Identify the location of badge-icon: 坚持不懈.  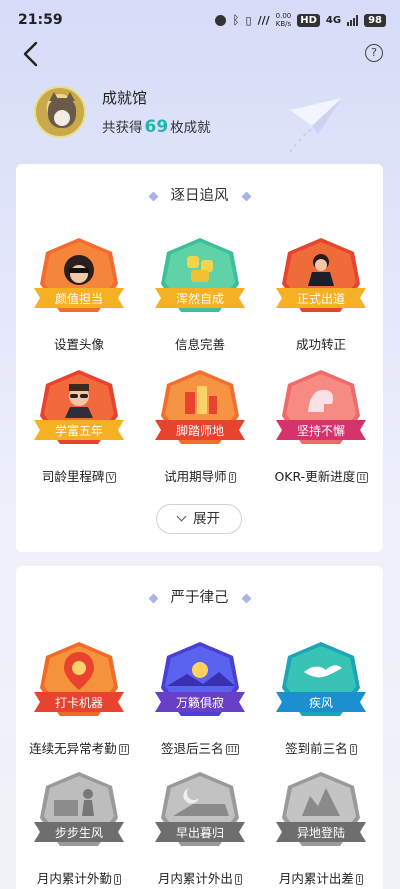
(321, 407).